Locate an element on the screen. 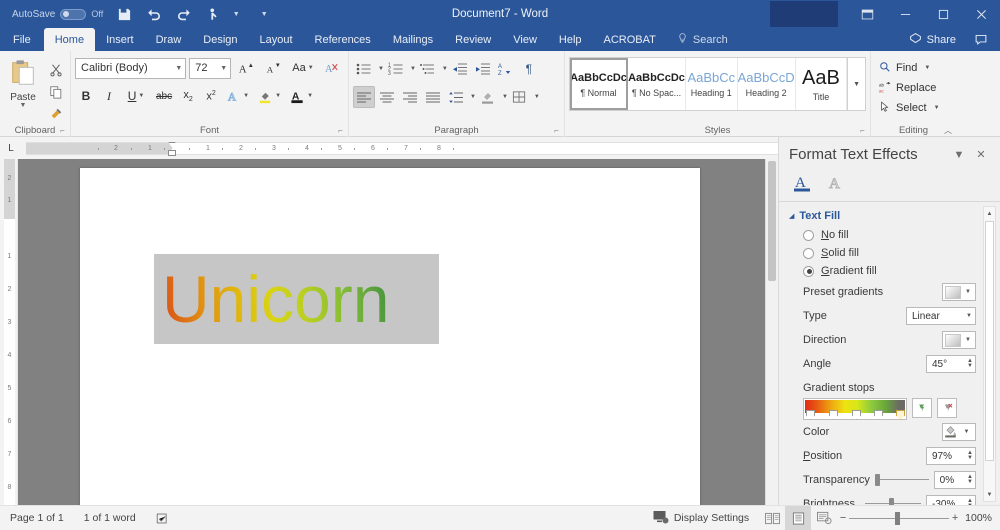  minimize-button is located at coordinates (905, 14).